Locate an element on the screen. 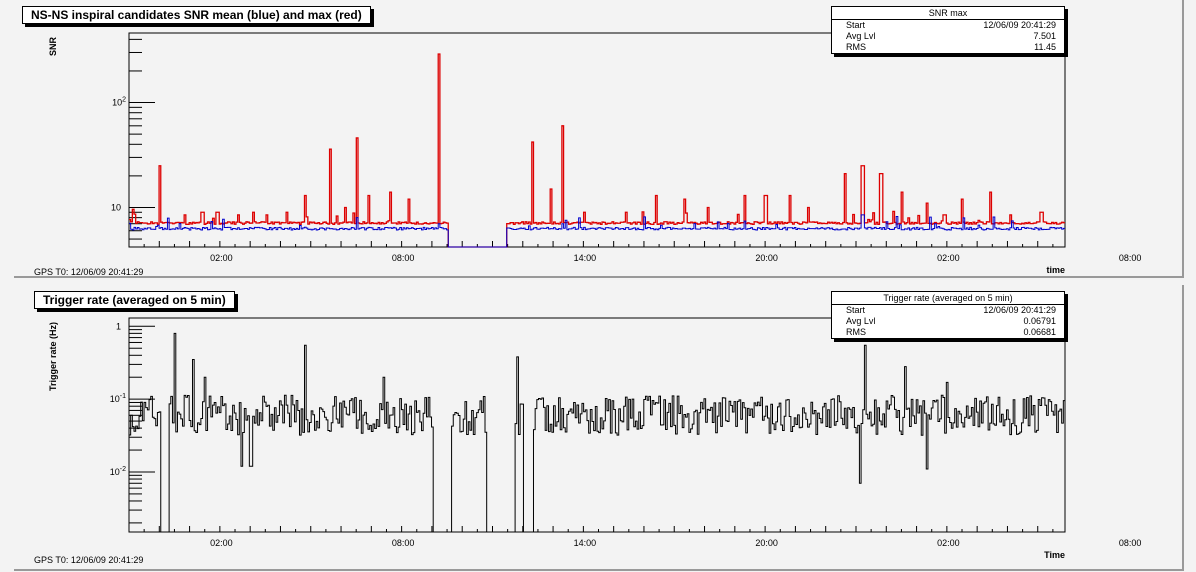  trigger-rate-title: Trigger rate (averaged on 5 min) is located at coordinates (134, 300).